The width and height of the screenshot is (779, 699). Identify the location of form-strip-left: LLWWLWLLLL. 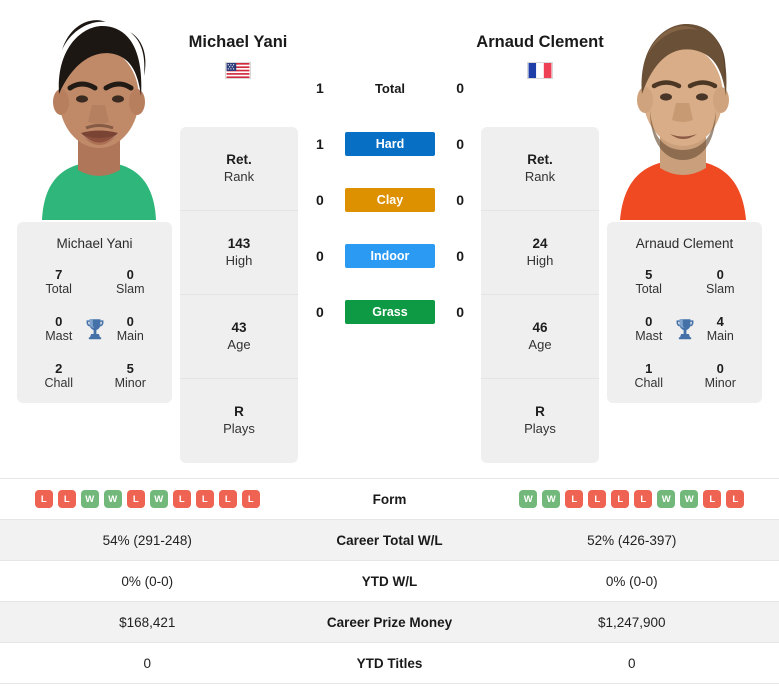
(147, 499).